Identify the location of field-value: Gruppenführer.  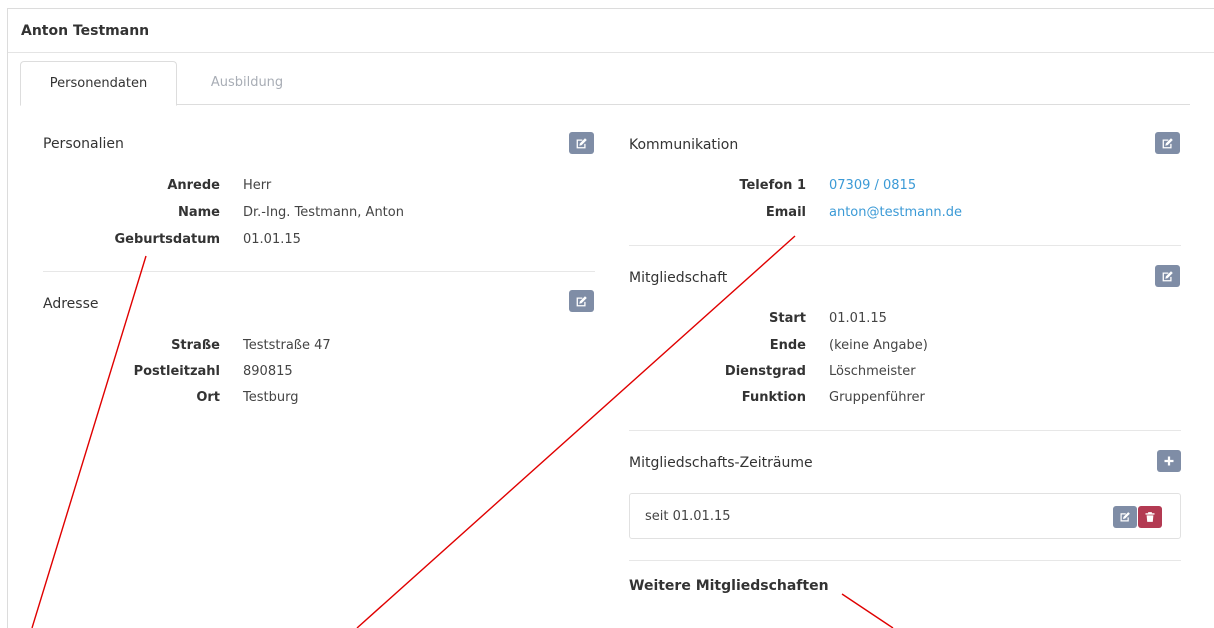
(877, 397).